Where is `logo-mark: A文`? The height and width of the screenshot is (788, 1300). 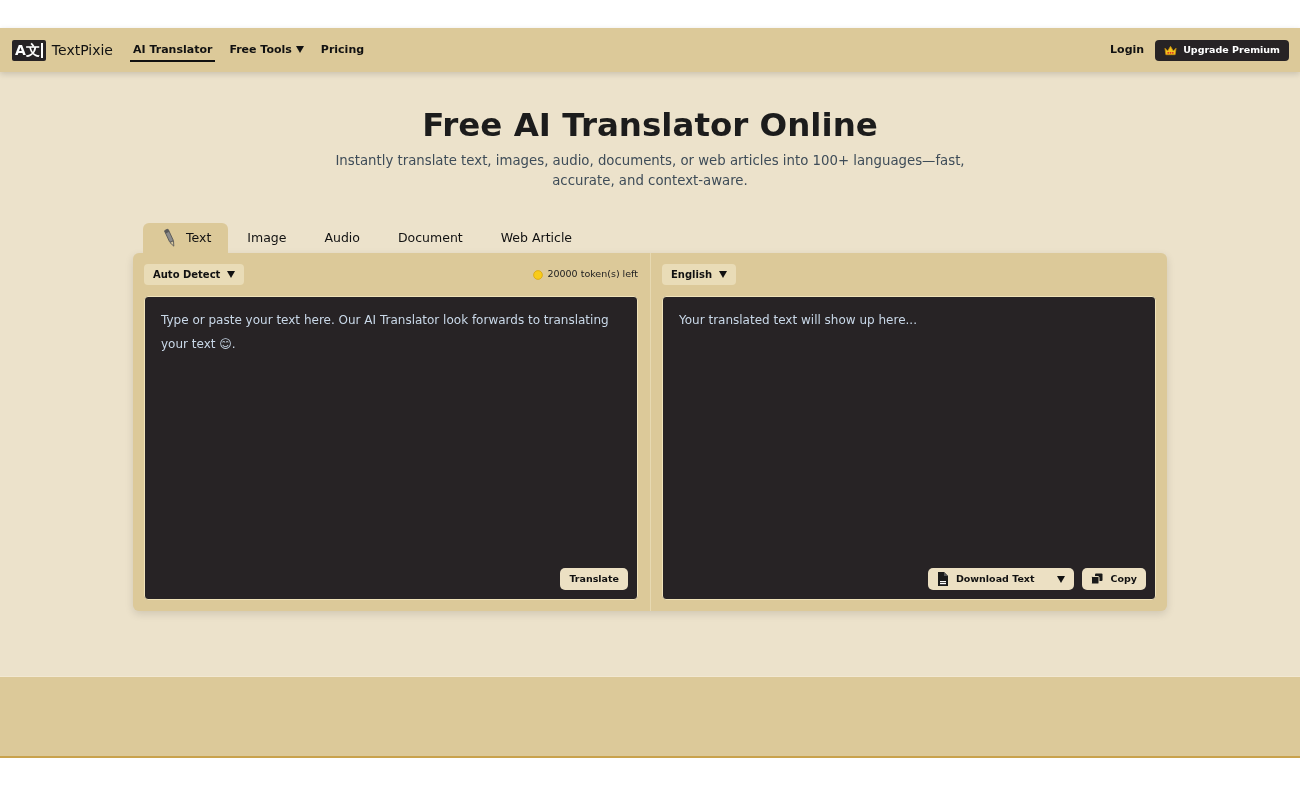 logo-mark: A文 is located at coordinates (29, 50).